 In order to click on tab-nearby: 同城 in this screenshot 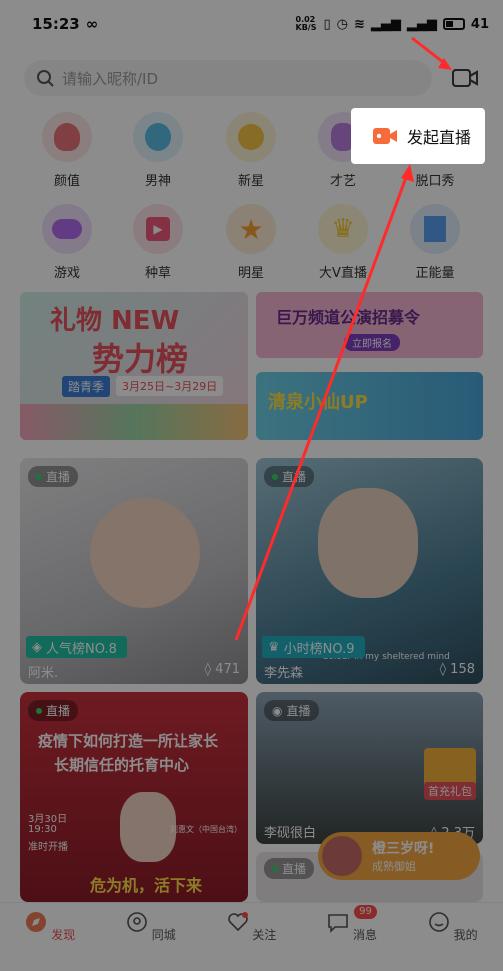, I will do `click(151, 937)`.